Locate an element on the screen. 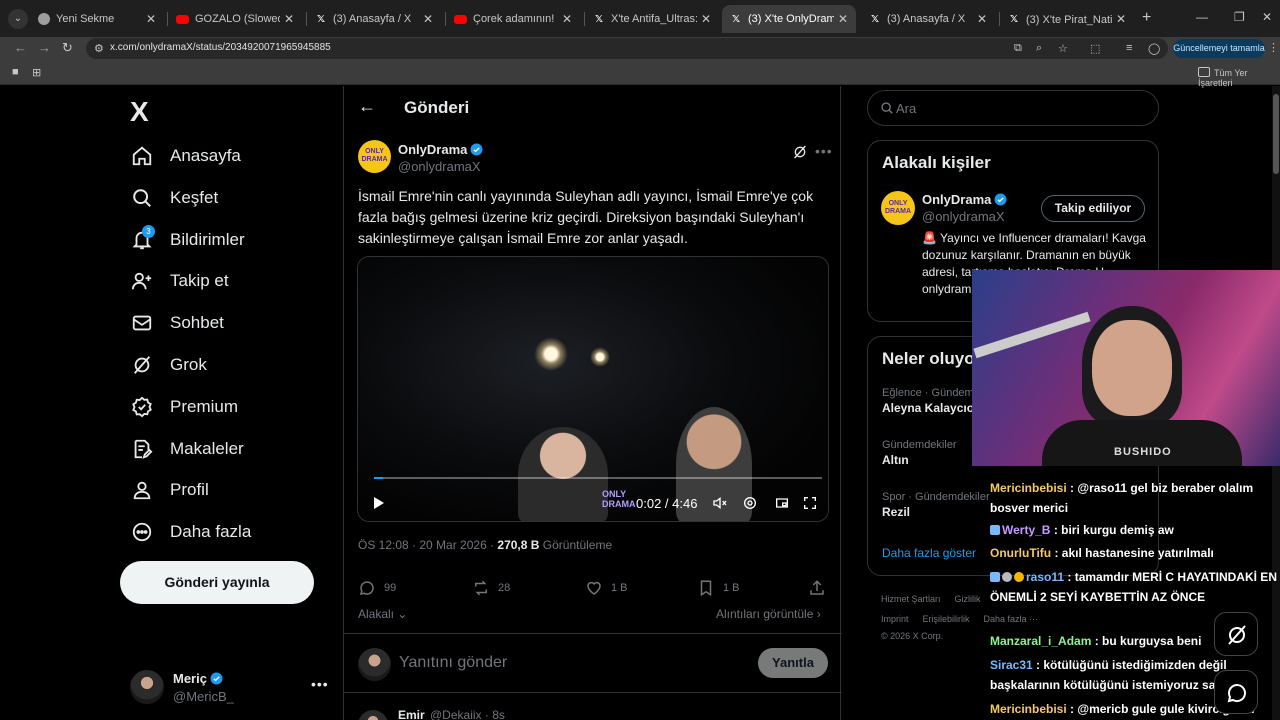  person-name: OnlyDrama is located at coordinates (964, 199).